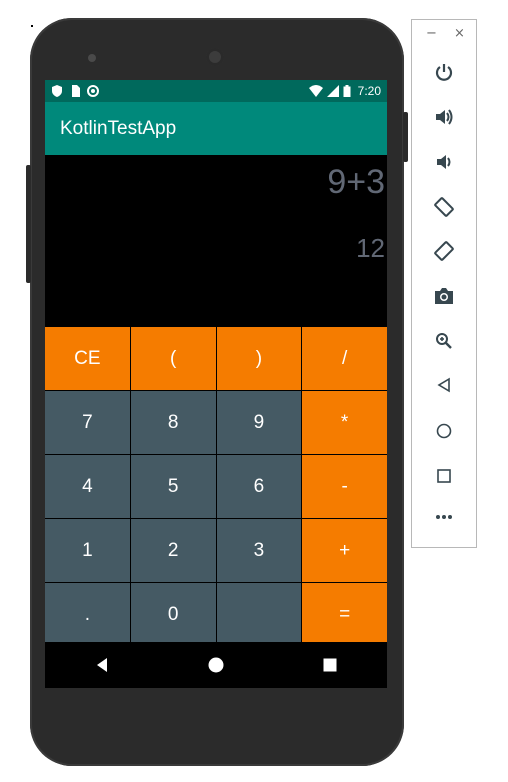 The height and width of the screenshot is (782, 508). I want to click on emulator-toolbar: − ×, so click(444, 283).